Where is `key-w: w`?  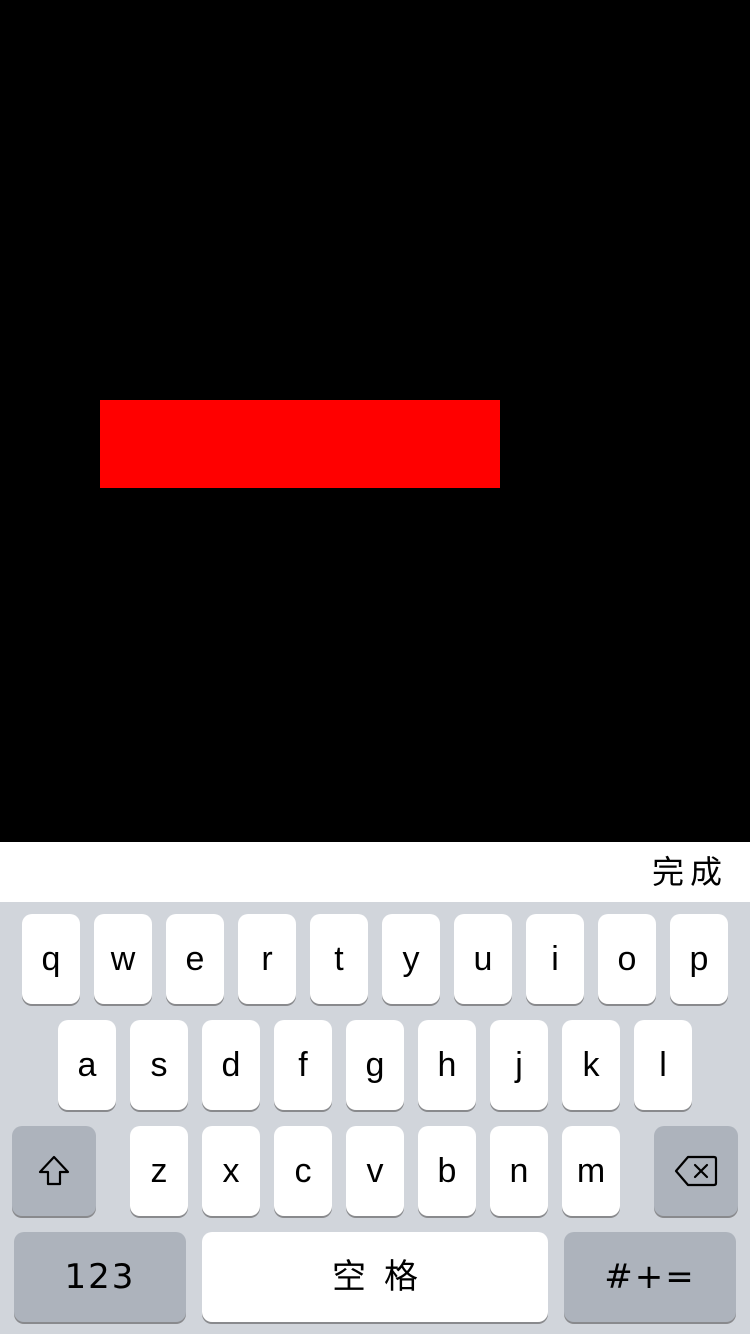 key-w: w is located at coordinates (123, 959).